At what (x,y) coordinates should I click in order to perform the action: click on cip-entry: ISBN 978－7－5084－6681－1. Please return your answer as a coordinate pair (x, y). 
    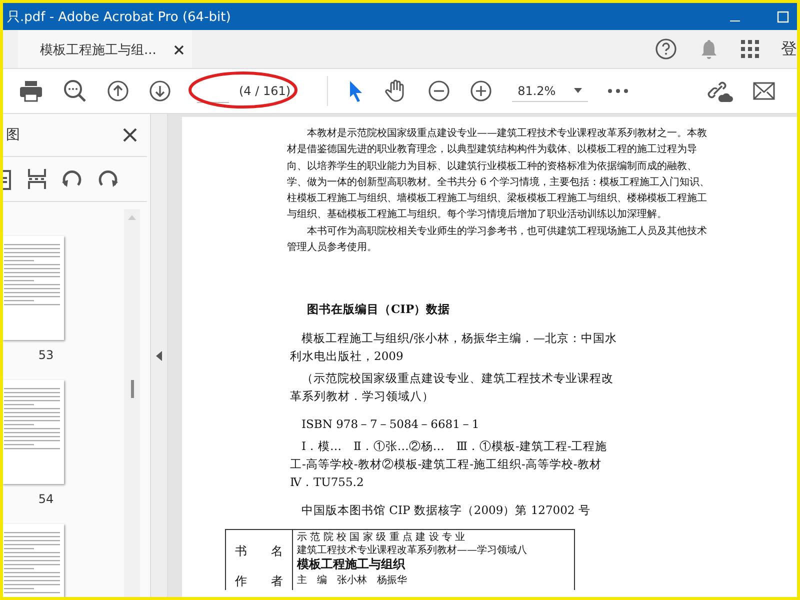
    Looking at the image, I should click on (390, 425).